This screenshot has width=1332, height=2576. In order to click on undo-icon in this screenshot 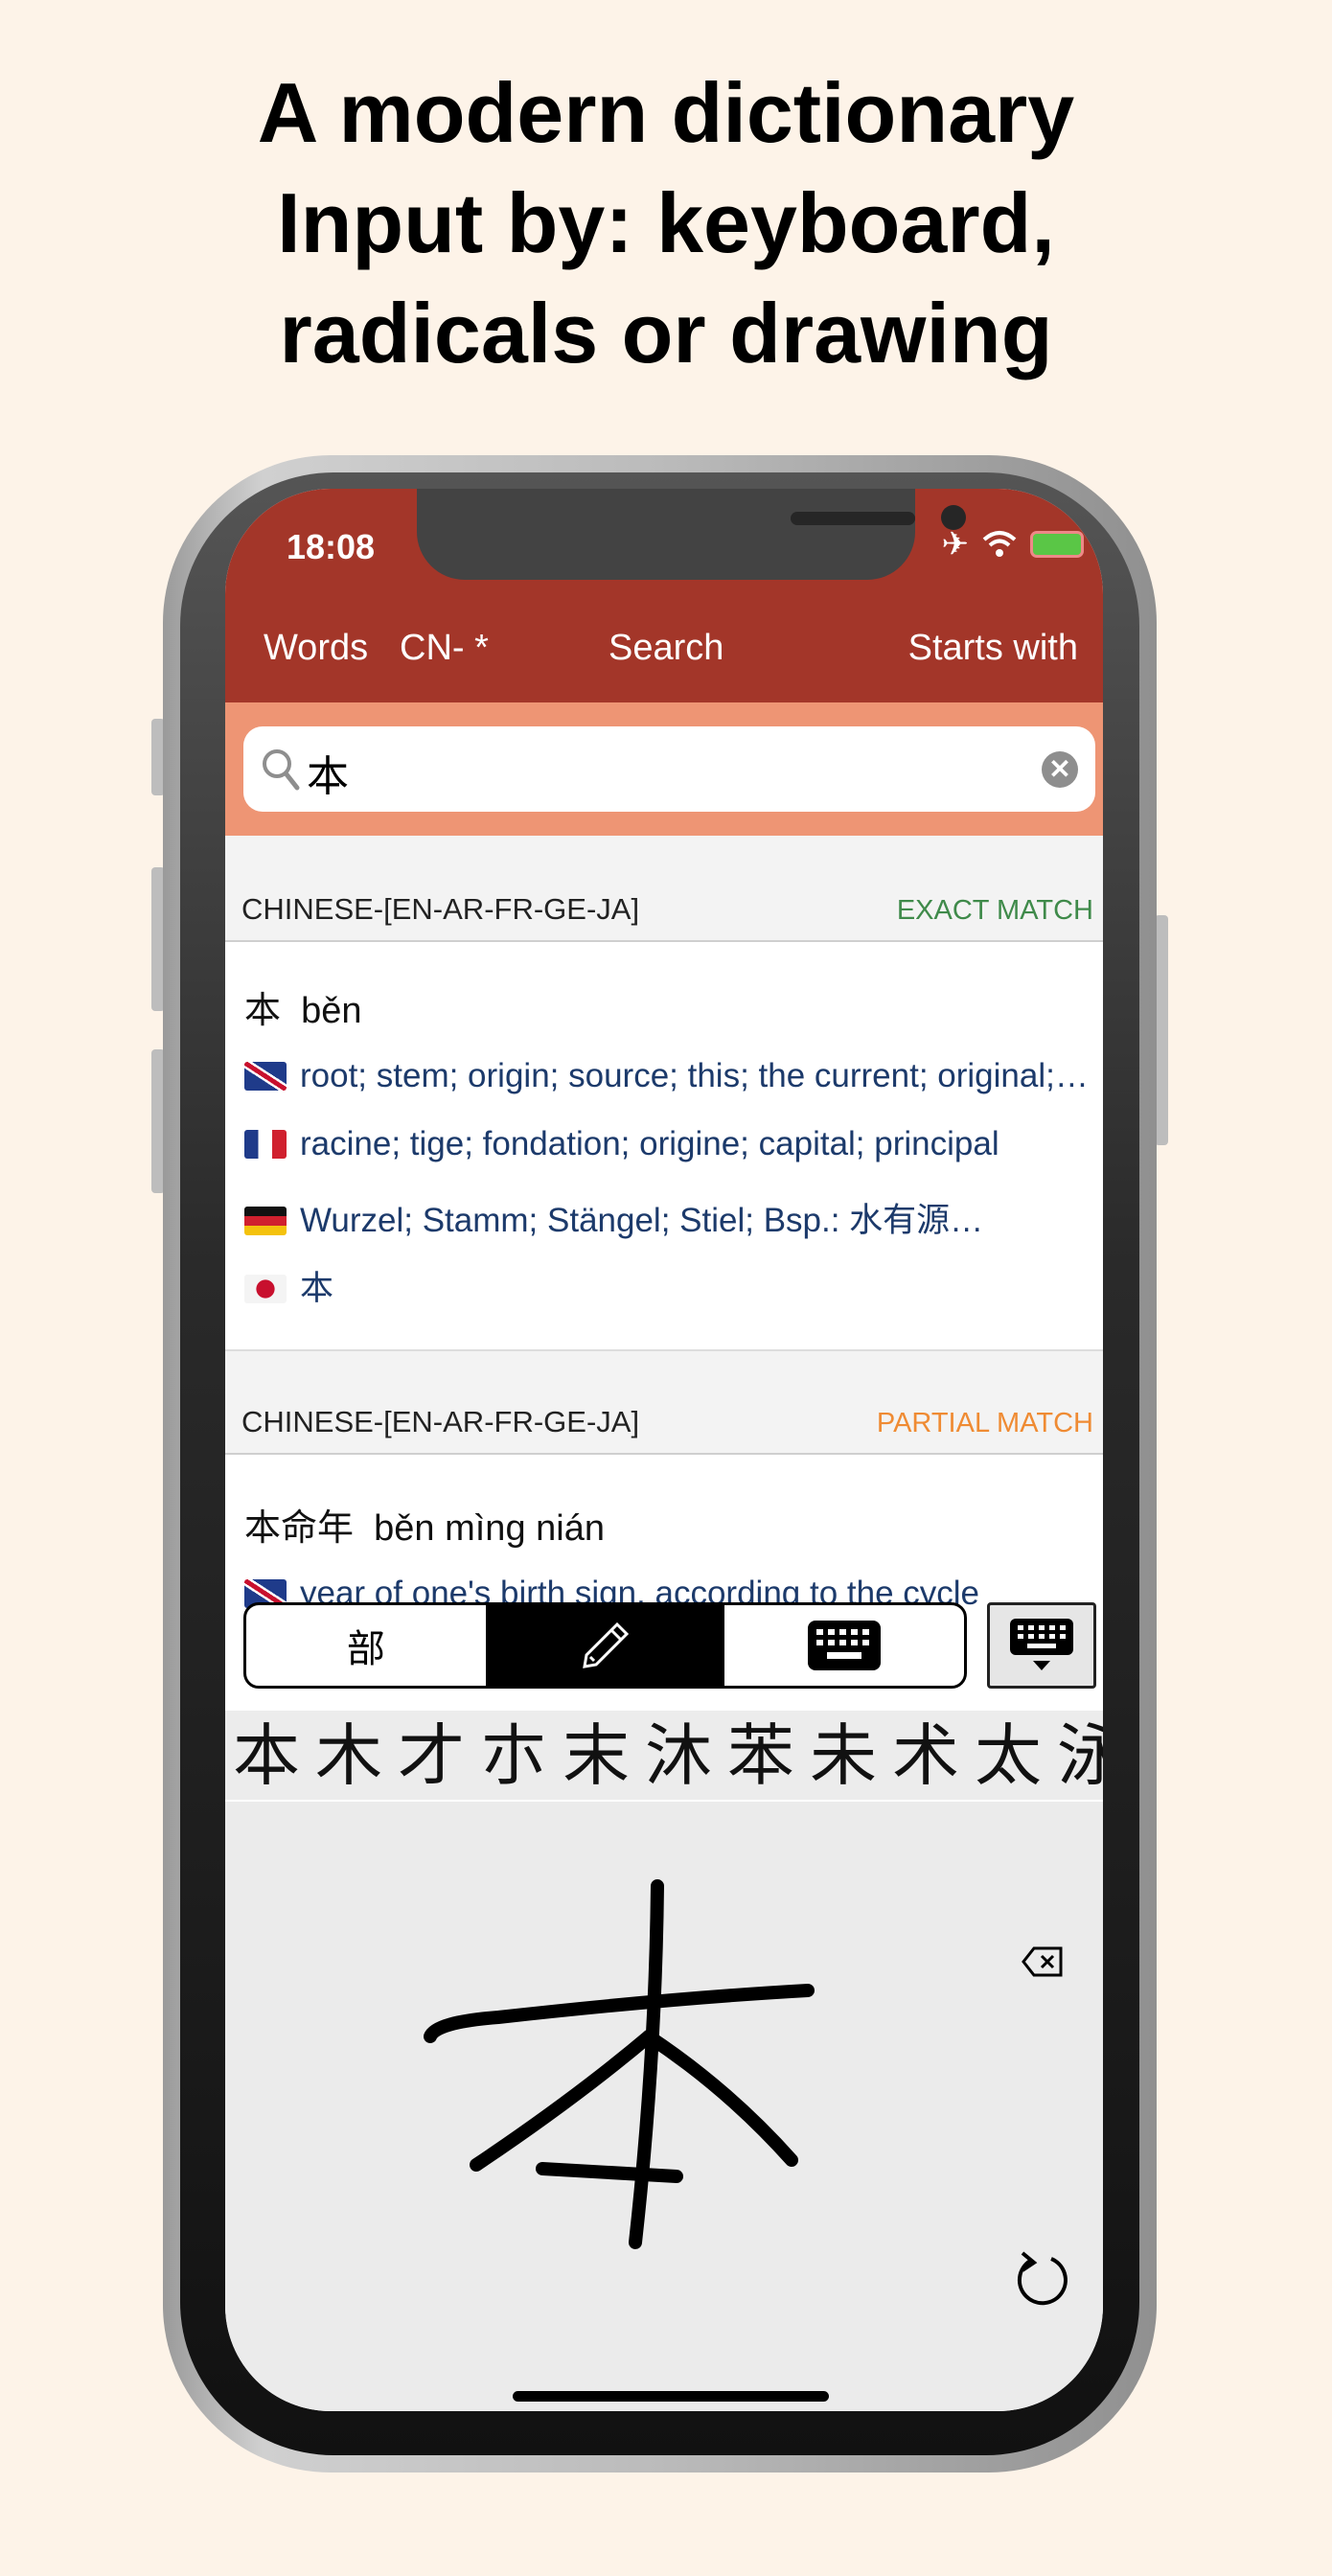, I will do `click(1042, 2279)`.